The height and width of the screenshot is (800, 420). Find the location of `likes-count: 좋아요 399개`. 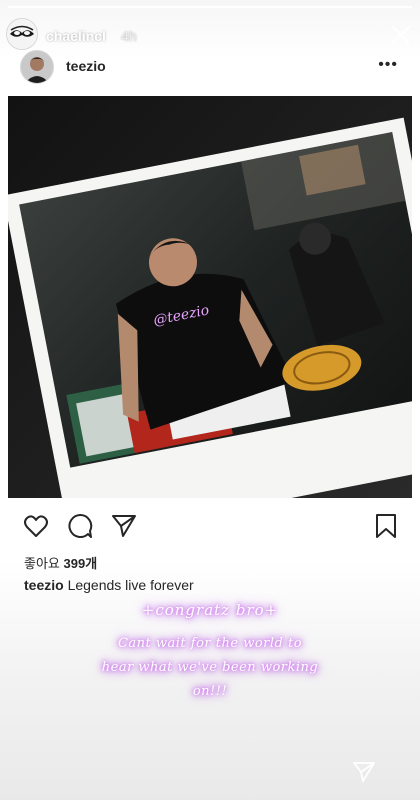

likes-count: 좋아요 399개 is located at coordinates (60, 562).